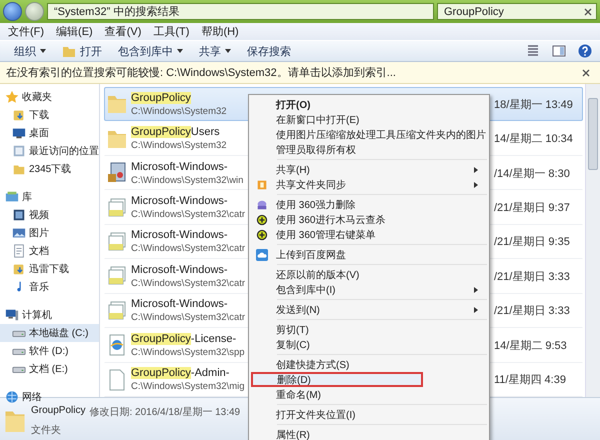 The image size is (600, 440). Describe the element at coordinates (188, 386) in the screenshot. I see `file-path: C:\Windows\System32\mig` at that location.